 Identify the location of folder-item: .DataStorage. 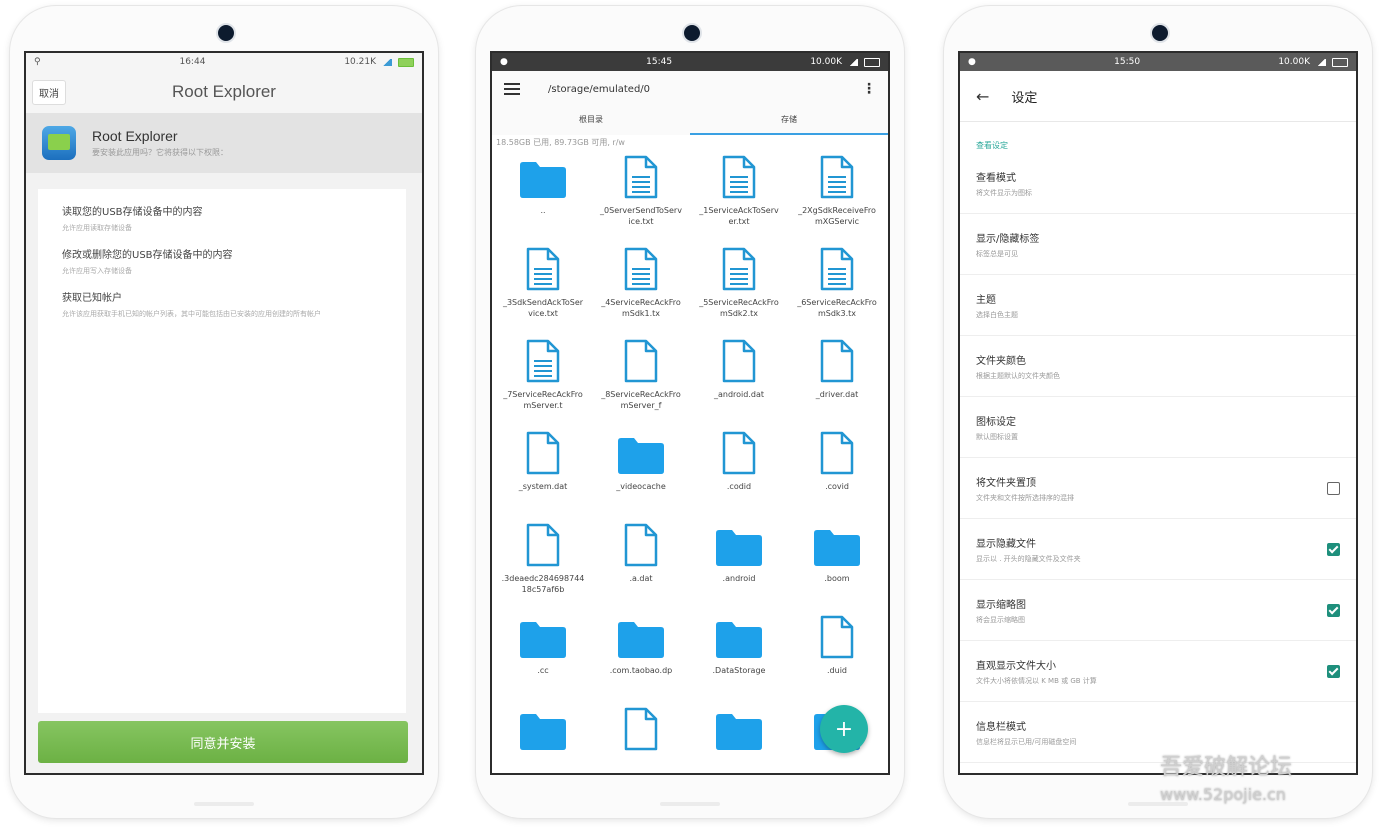
(739, 657).